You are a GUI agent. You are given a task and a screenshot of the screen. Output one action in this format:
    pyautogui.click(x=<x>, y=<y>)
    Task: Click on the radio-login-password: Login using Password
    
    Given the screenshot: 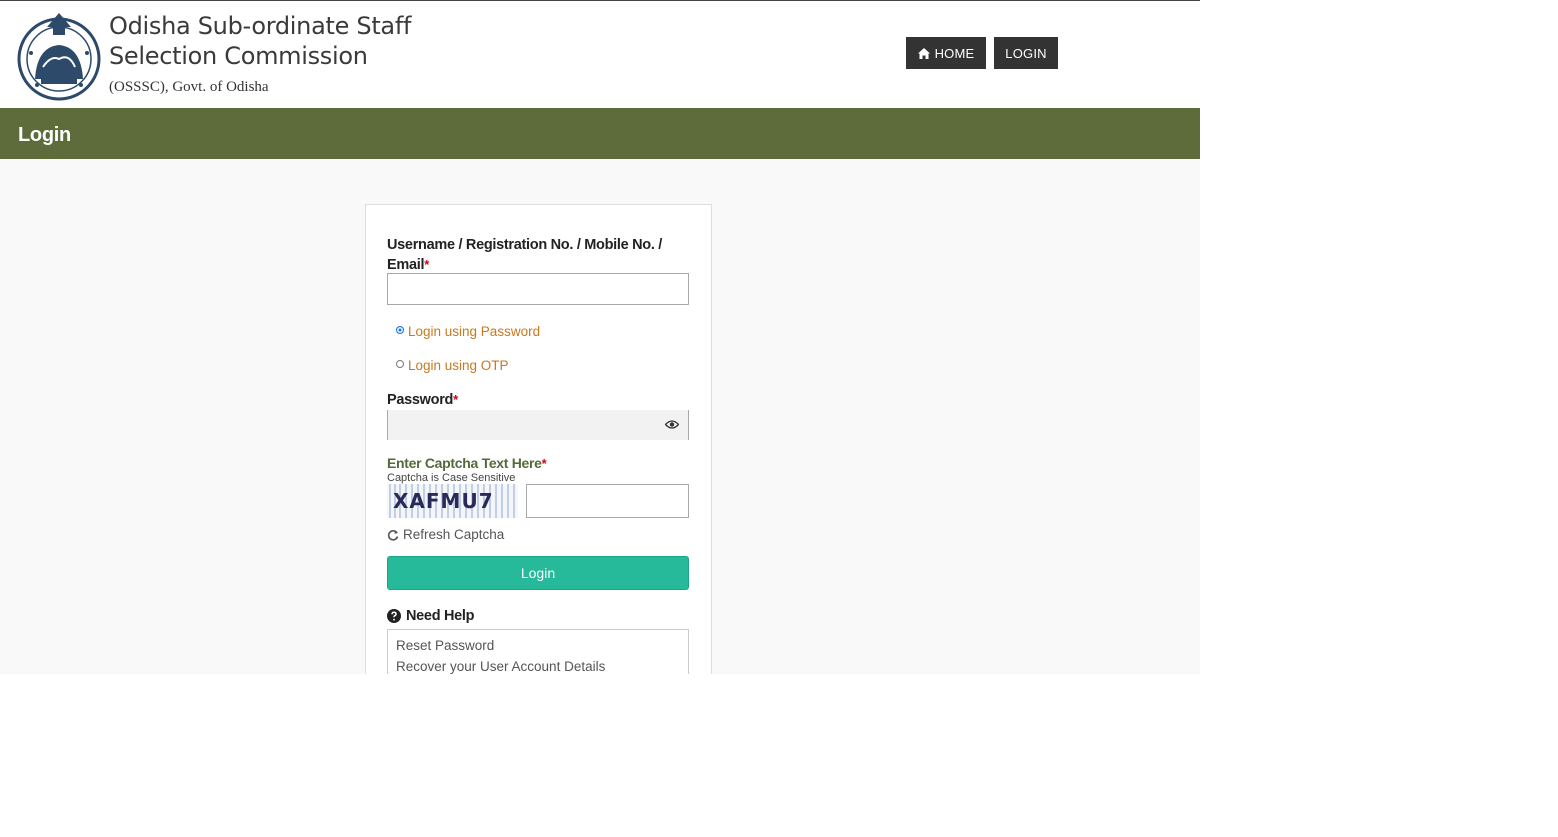 What is the action you would take?
    pyautogui.click(x=468, y=331)
    